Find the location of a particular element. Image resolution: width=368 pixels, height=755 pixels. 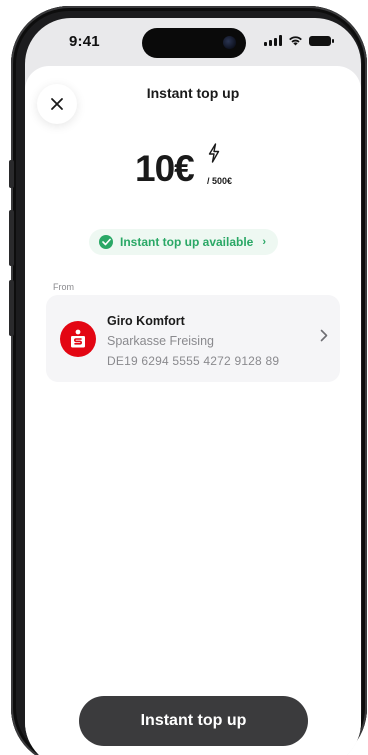

cellular-signal-icon is located at coordinates (273, 40).